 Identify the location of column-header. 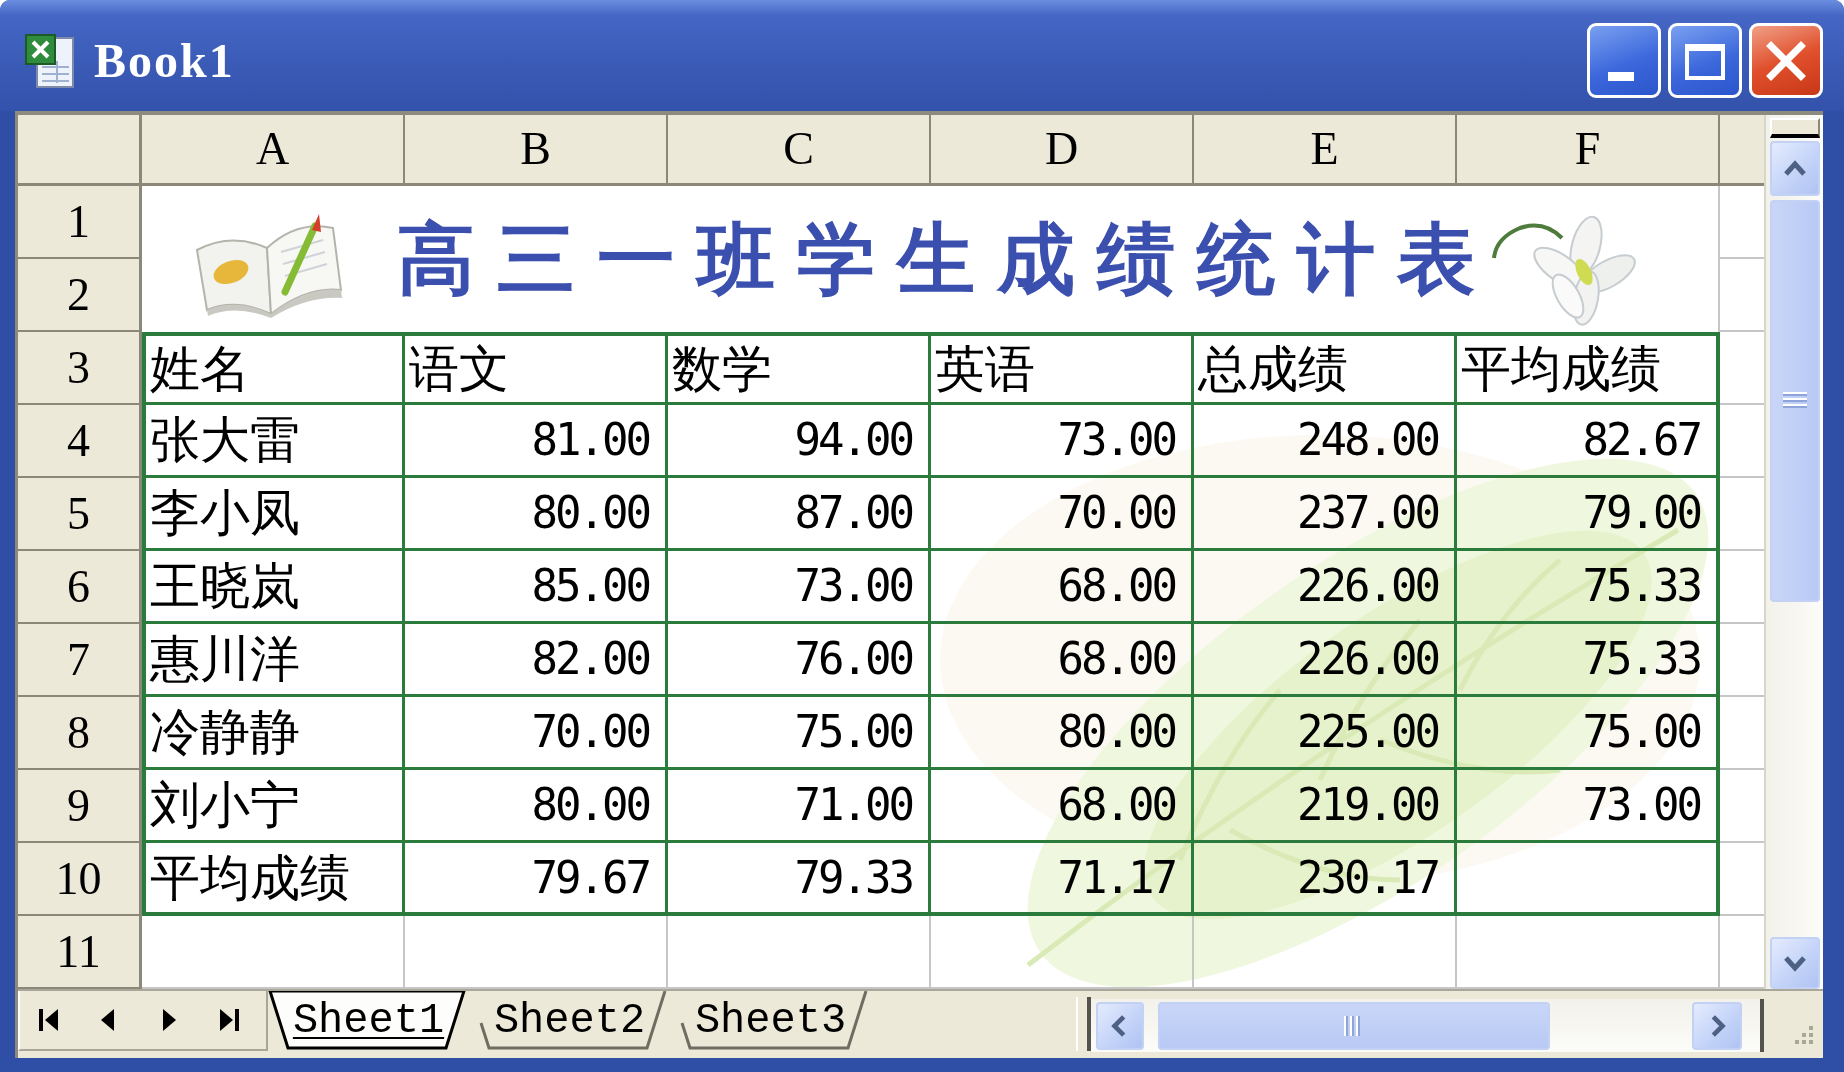
(1742, 150).